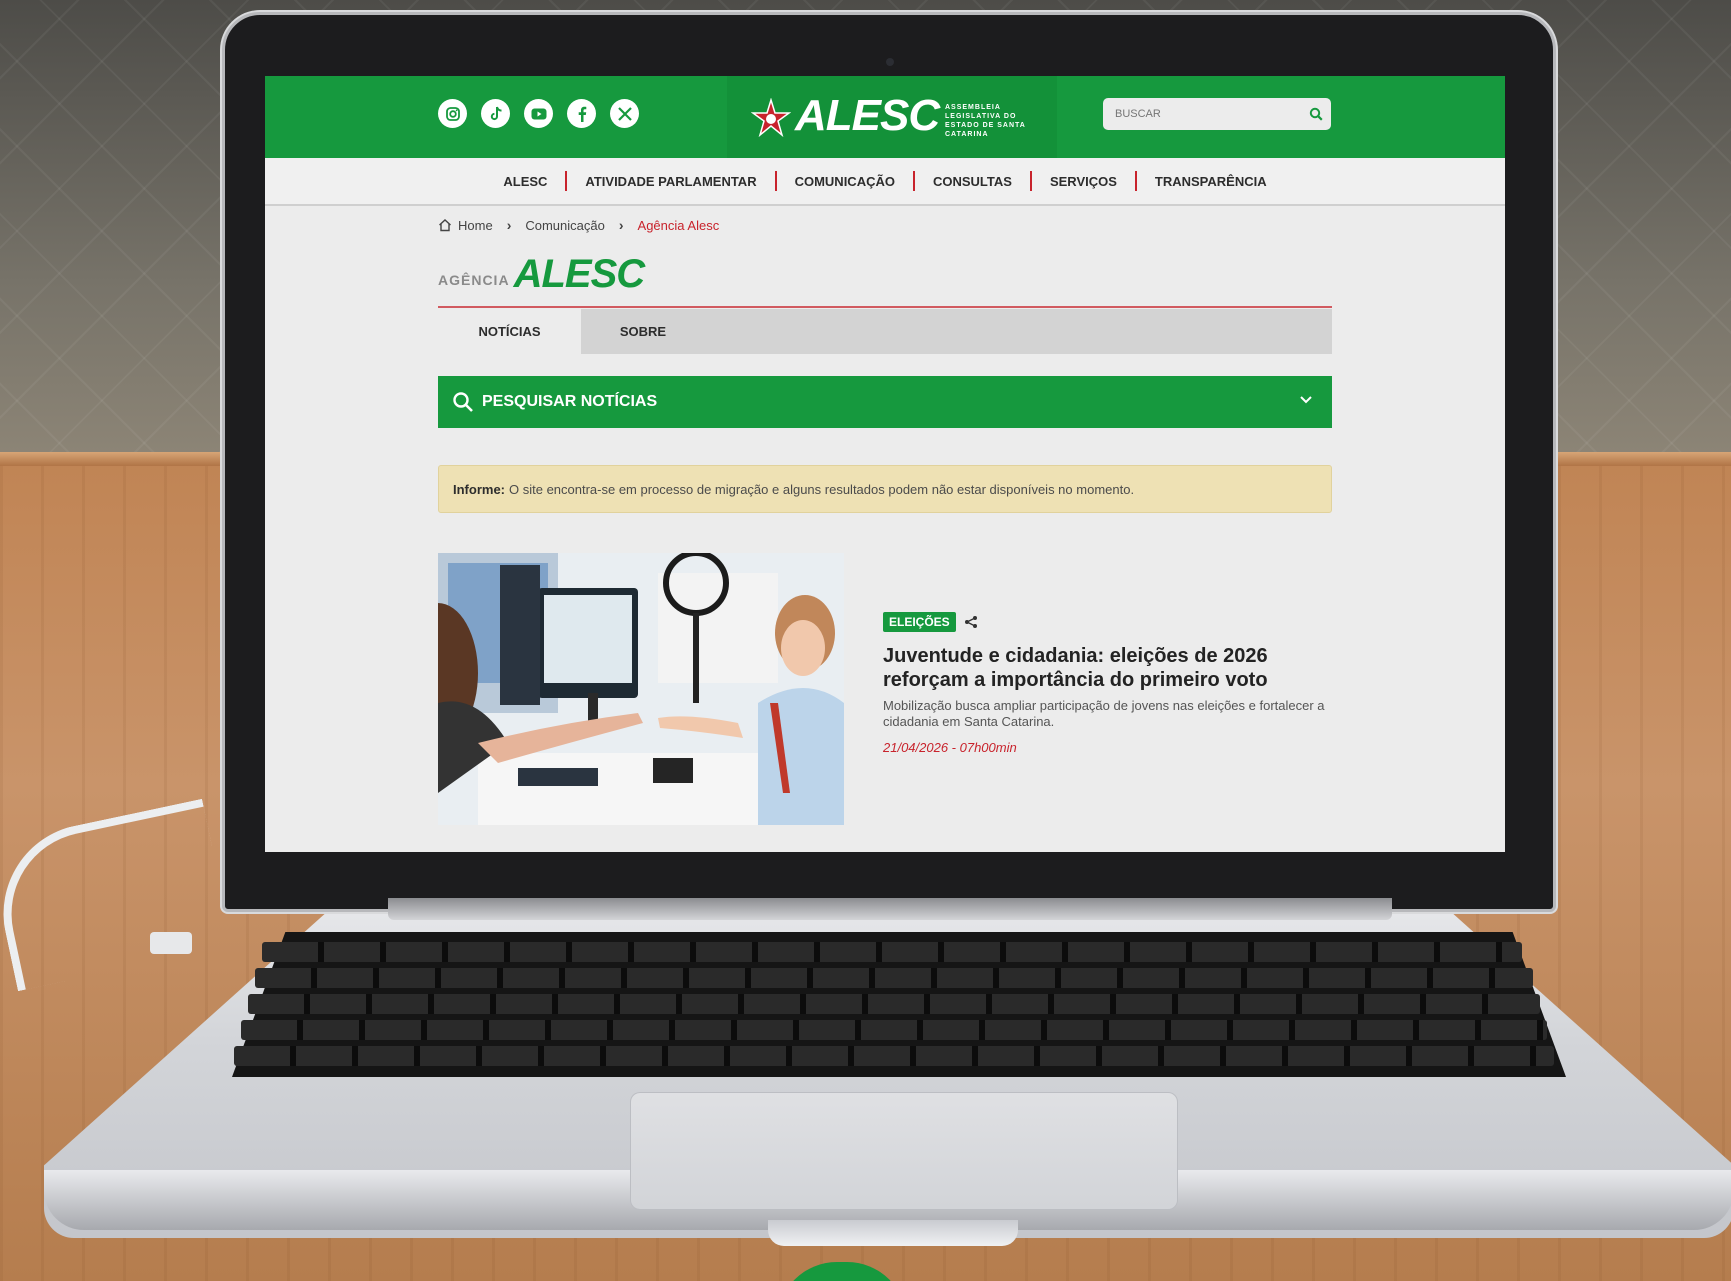  What do you see at coordinates (1306, 399) in the screenshot?
I see `chevron-down-icon` at bounding box center [1306, 399].